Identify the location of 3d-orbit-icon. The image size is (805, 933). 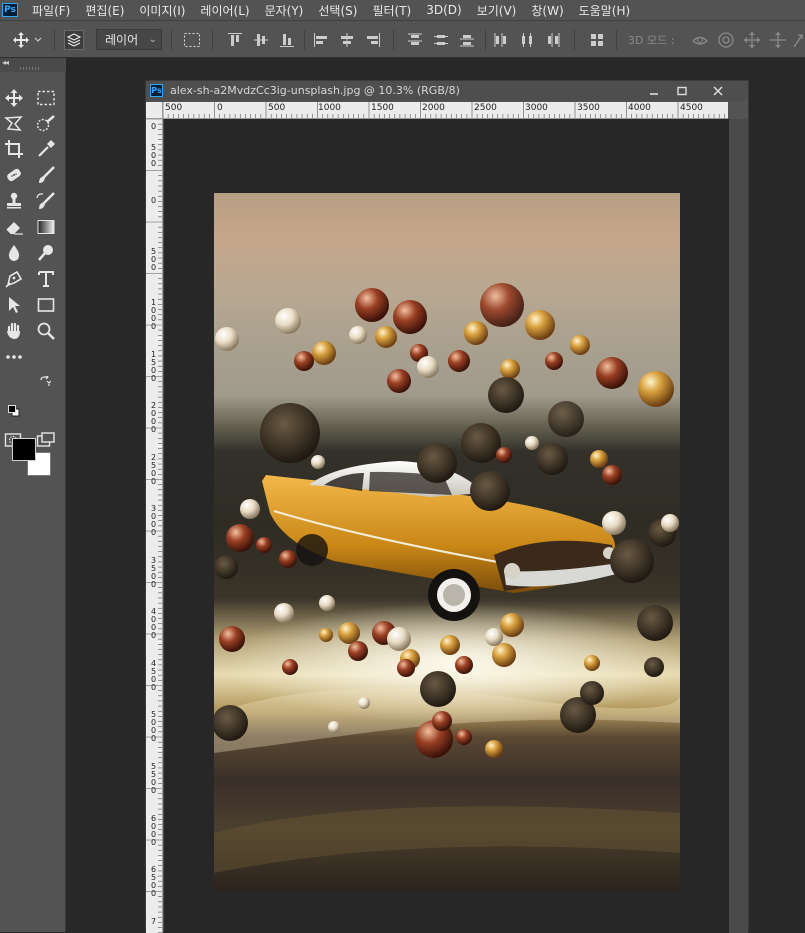
(700, 40).